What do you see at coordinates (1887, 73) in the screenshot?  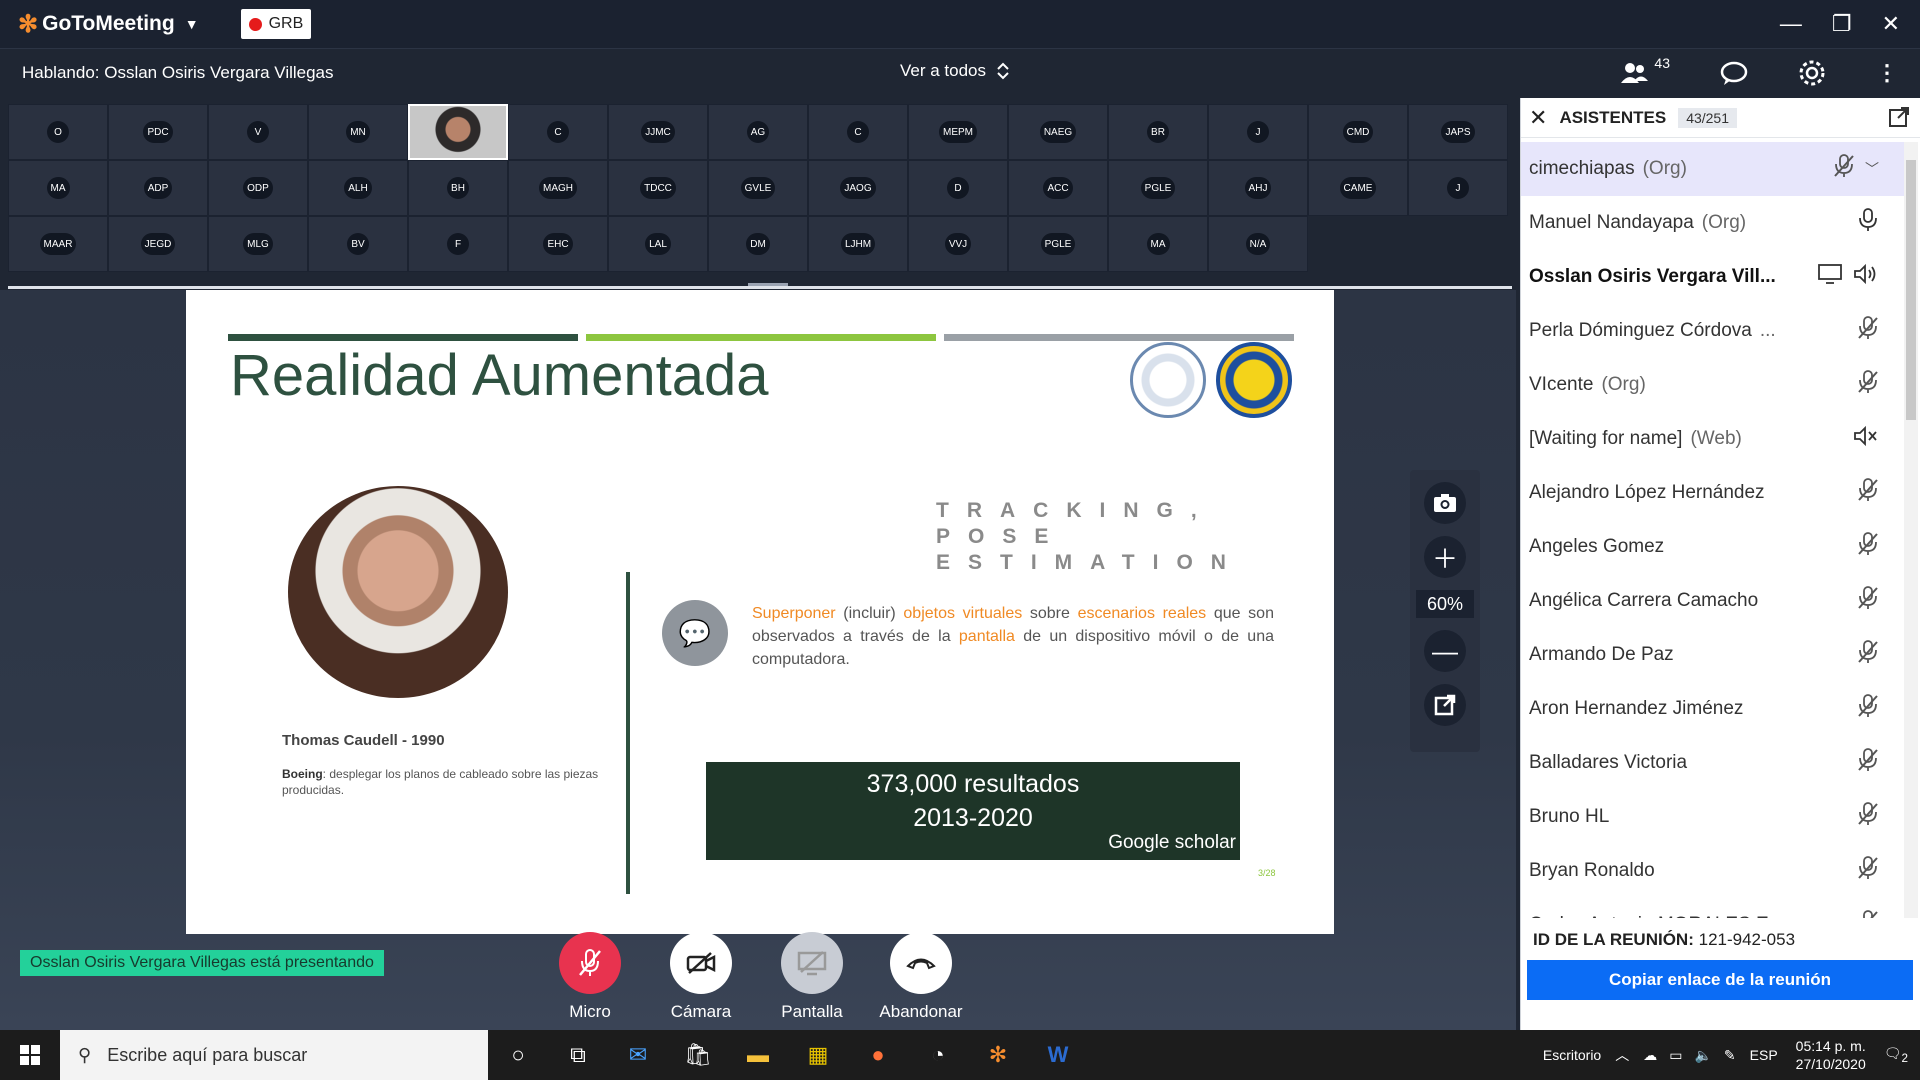 I see `more-options-icon: ⋮` at bounding box center [1887, 73].